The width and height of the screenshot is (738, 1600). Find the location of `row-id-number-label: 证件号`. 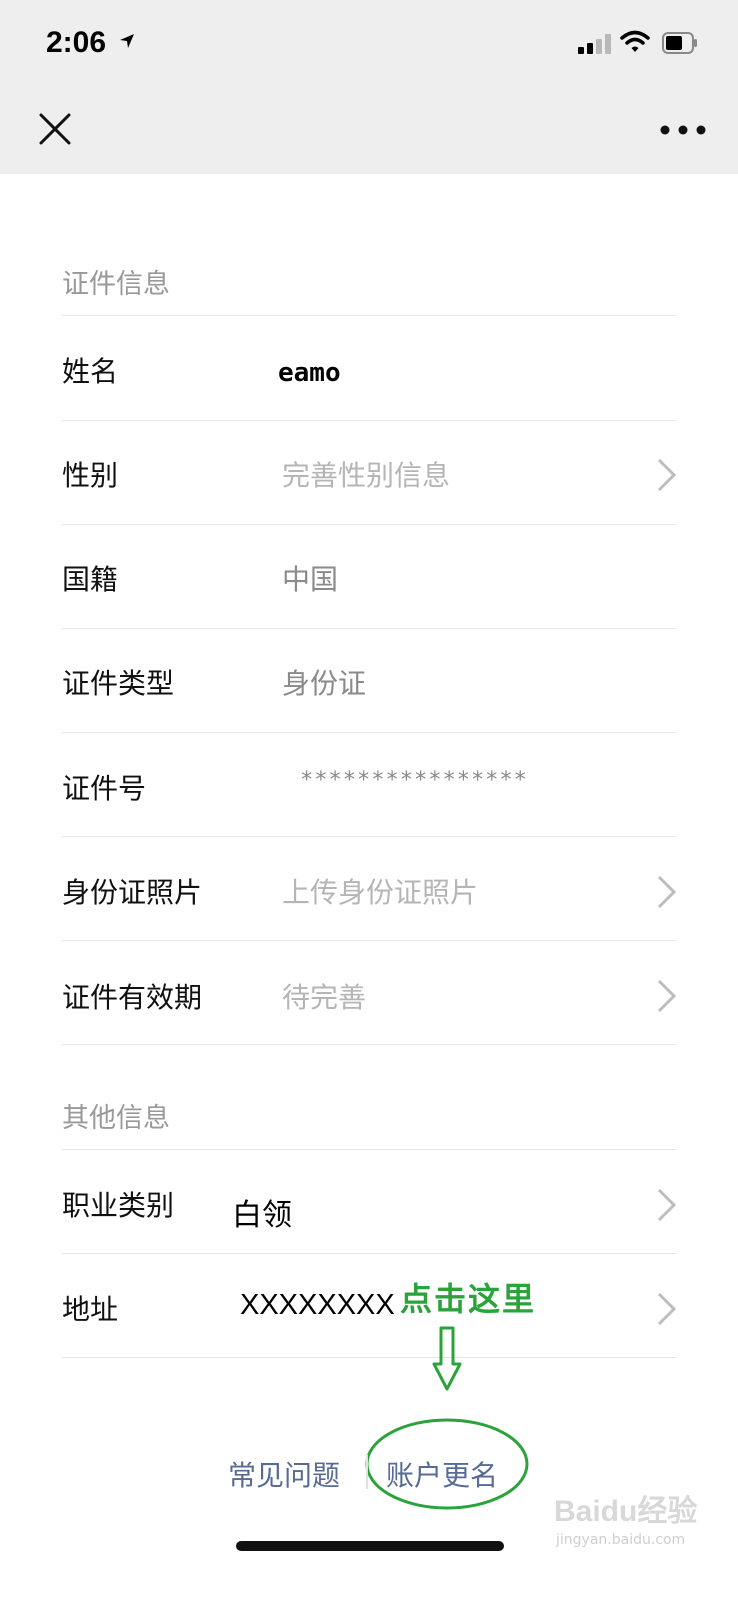

row-id-number-label: 证件号 is located at coordinates (104, 788).